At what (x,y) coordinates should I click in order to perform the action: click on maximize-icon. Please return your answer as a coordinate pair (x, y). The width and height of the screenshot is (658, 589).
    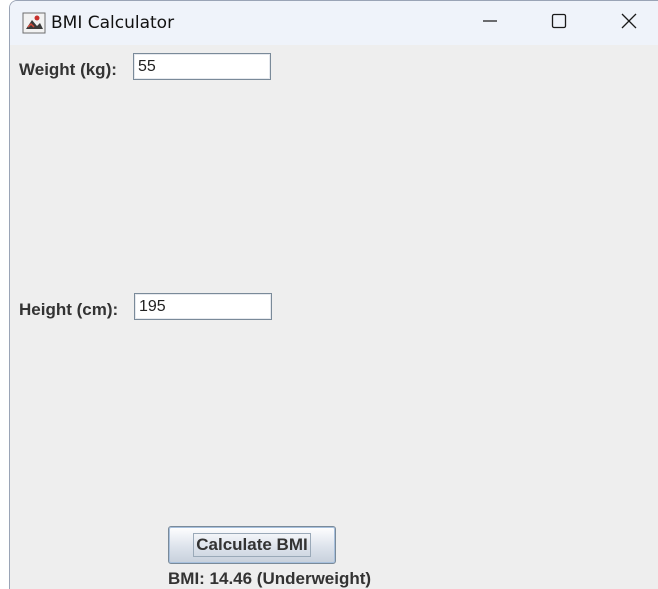
    Looking at the image, I should click on (559, 23).